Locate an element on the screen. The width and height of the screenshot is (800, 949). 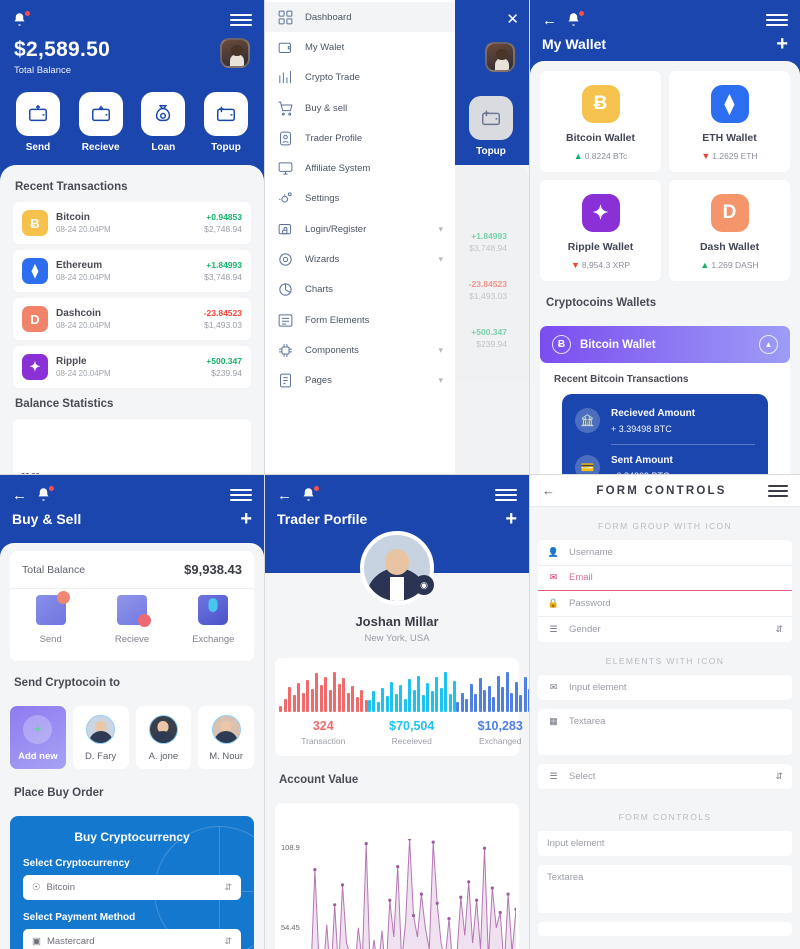
contact-item: A. jone is located at coordinates (163, 737).